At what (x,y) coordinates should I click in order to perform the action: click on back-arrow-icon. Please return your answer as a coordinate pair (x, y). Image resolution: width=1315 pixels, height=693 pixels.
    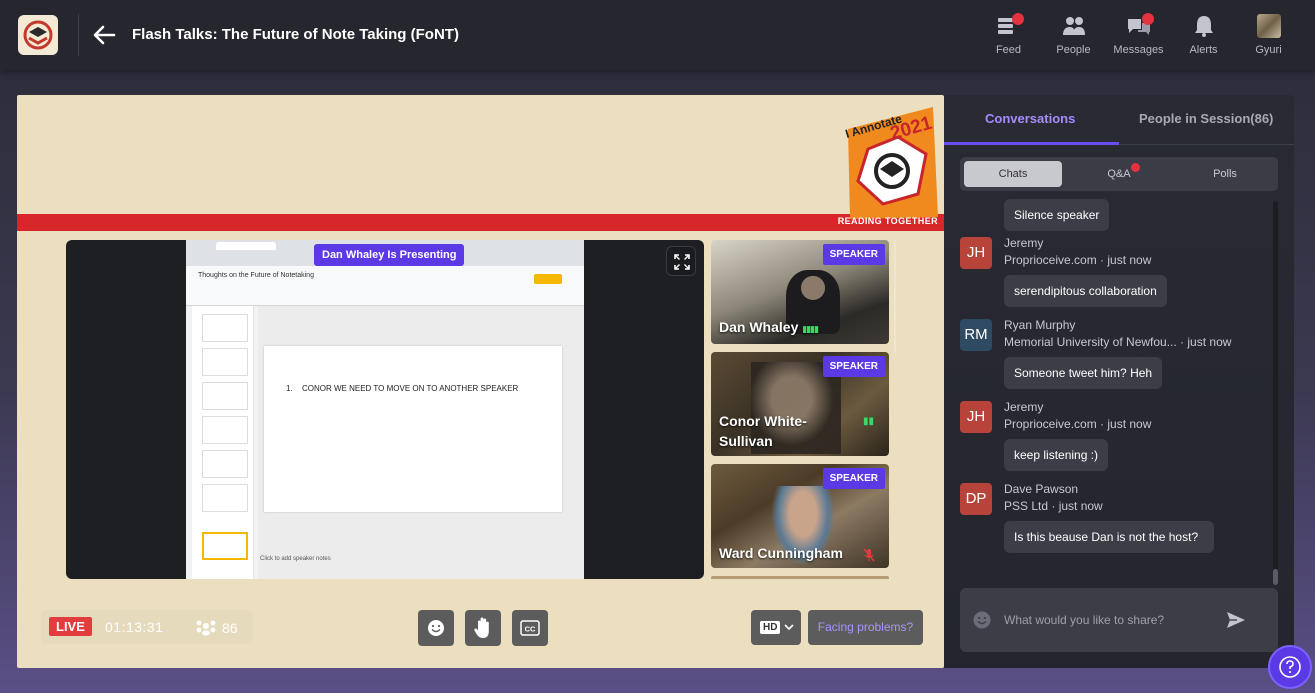
    Looking at the image, I should click on (104, 35).